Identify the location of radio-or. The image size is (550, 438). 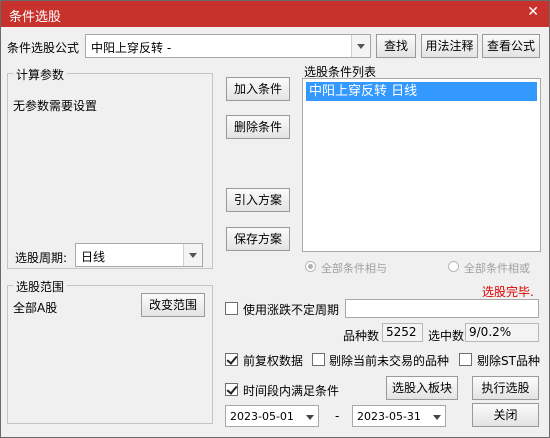
(453, 266).